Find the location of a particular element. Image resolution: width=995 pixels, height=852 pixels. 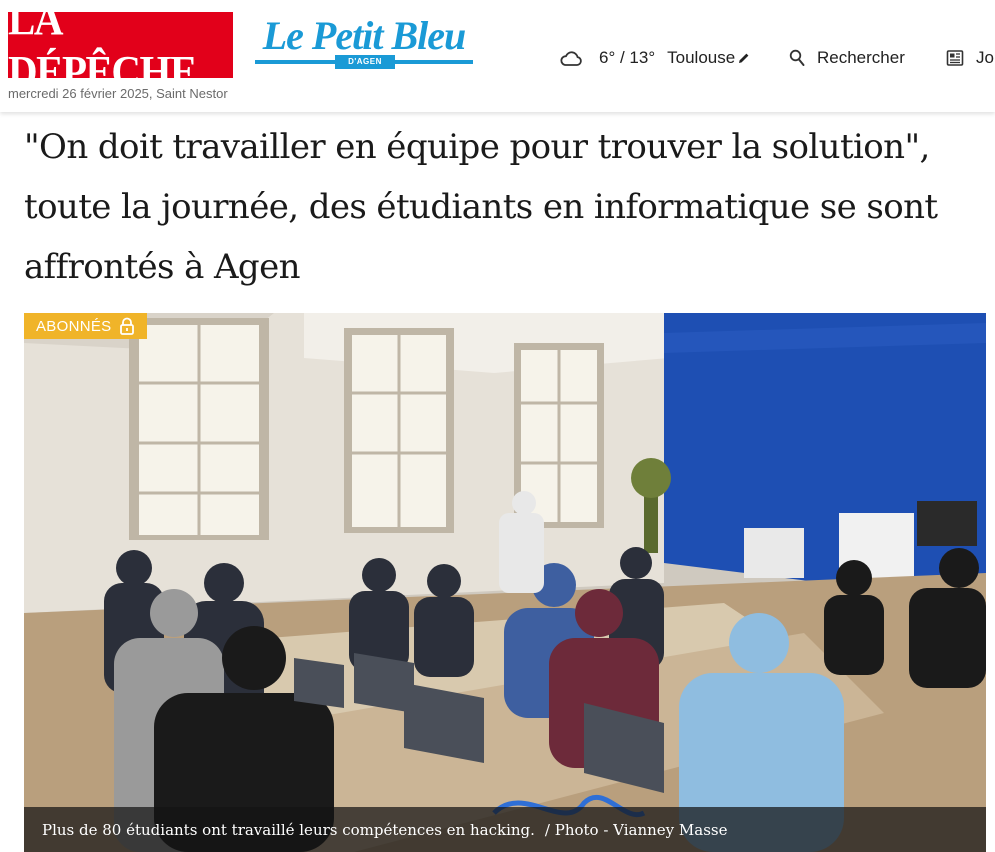

petit-bleu-logo-text: Le Petit Bleu is located at coordinates (364, 35).